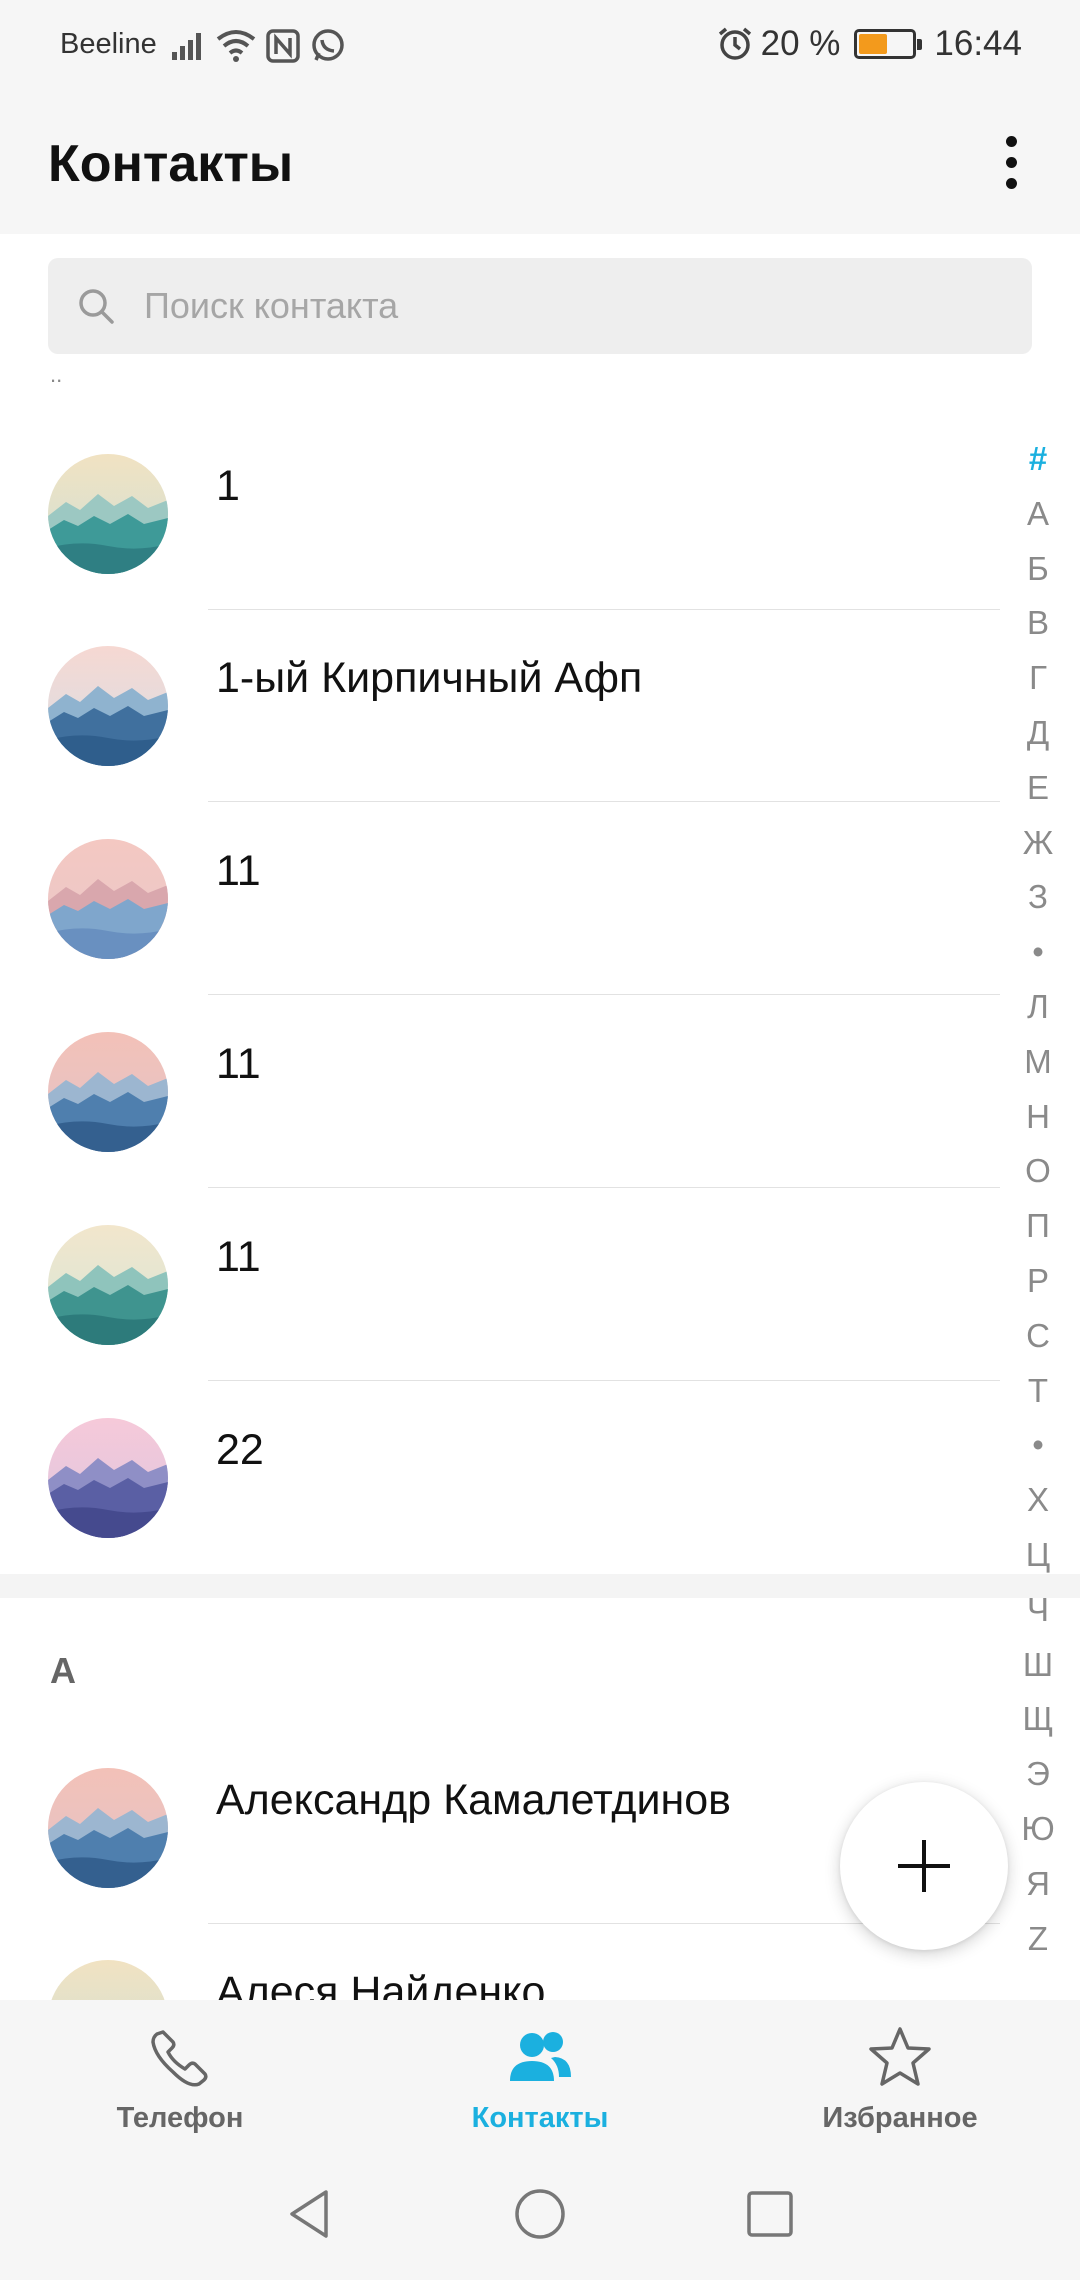 The image size is (1080, 2280). Describe the element at coordinates (800, 43) in the screenshot. I see `battery-percent: 20 %` at that location.